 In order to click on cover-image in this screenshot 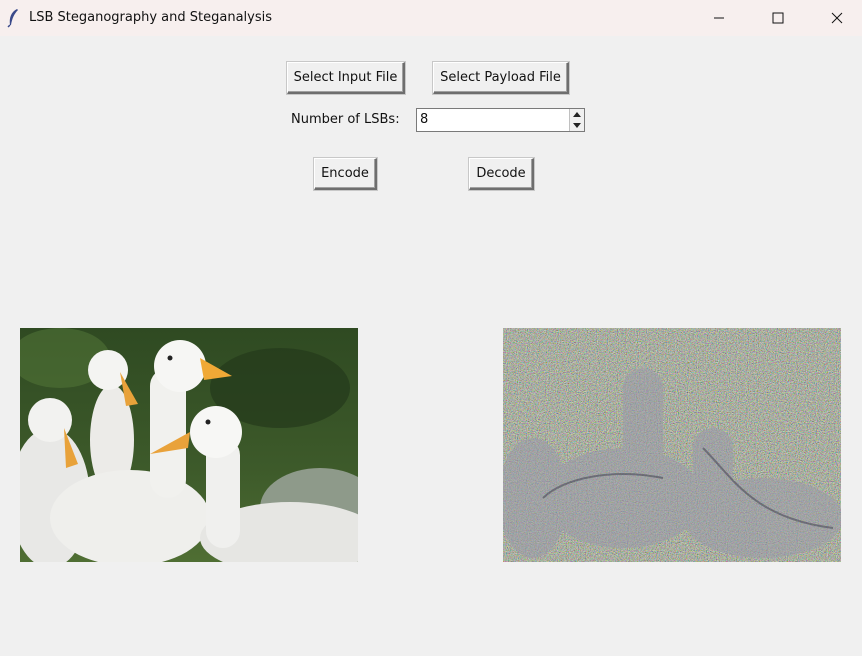, I will do `click(189, 445)`.